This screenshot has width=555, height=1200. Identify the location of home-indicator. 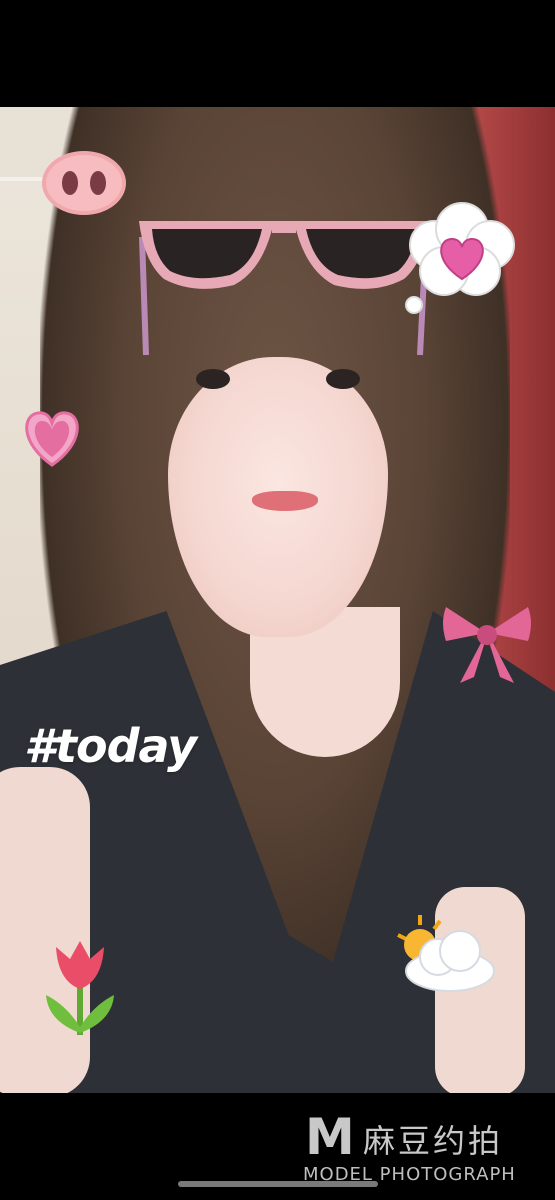
(278, 1184).